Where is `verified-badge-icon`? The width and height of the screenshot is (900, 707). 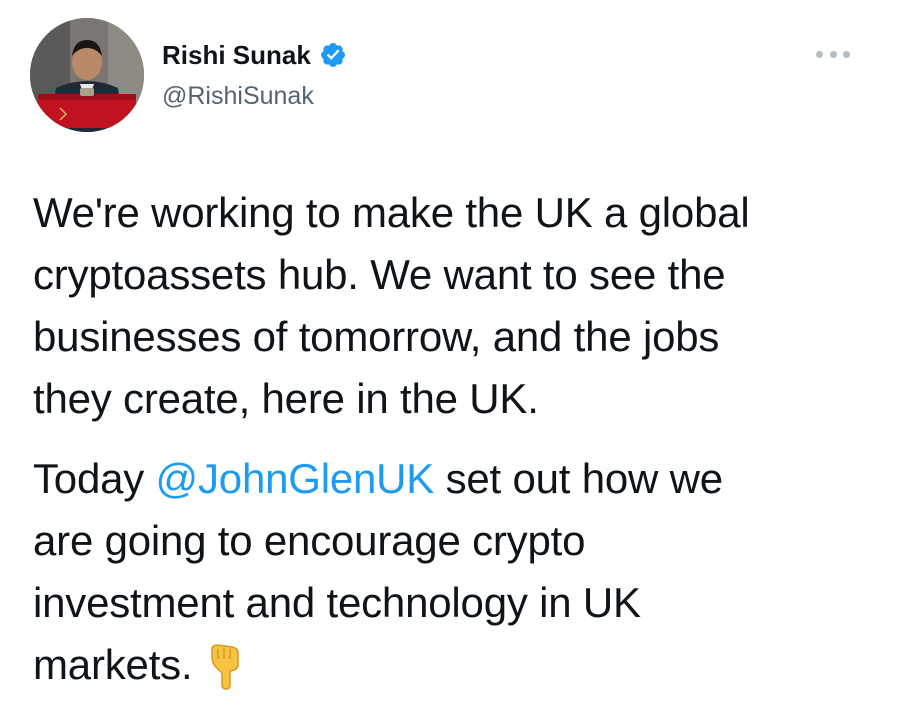 verified-badge-icon is located at coordinates (332, 55).